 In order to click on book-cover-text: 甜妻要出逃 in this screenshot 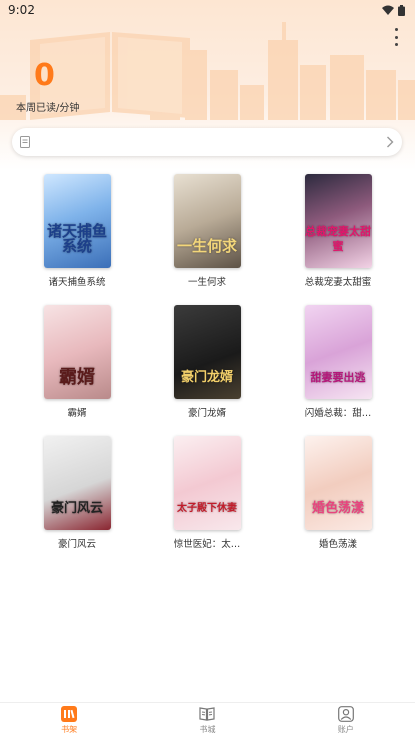, I will do `click(338, 377)`.